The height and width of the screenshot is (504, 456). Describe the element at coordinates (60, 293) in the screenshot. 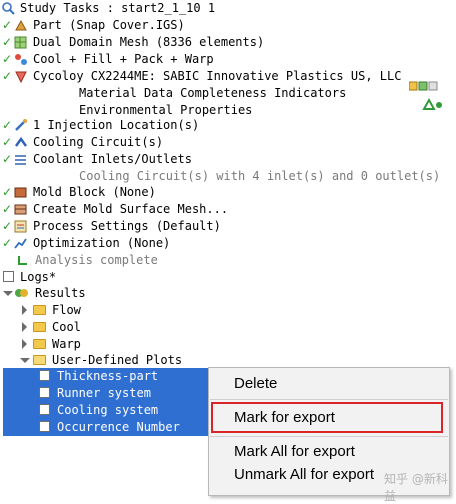

I see `results-label: Results` at that location.